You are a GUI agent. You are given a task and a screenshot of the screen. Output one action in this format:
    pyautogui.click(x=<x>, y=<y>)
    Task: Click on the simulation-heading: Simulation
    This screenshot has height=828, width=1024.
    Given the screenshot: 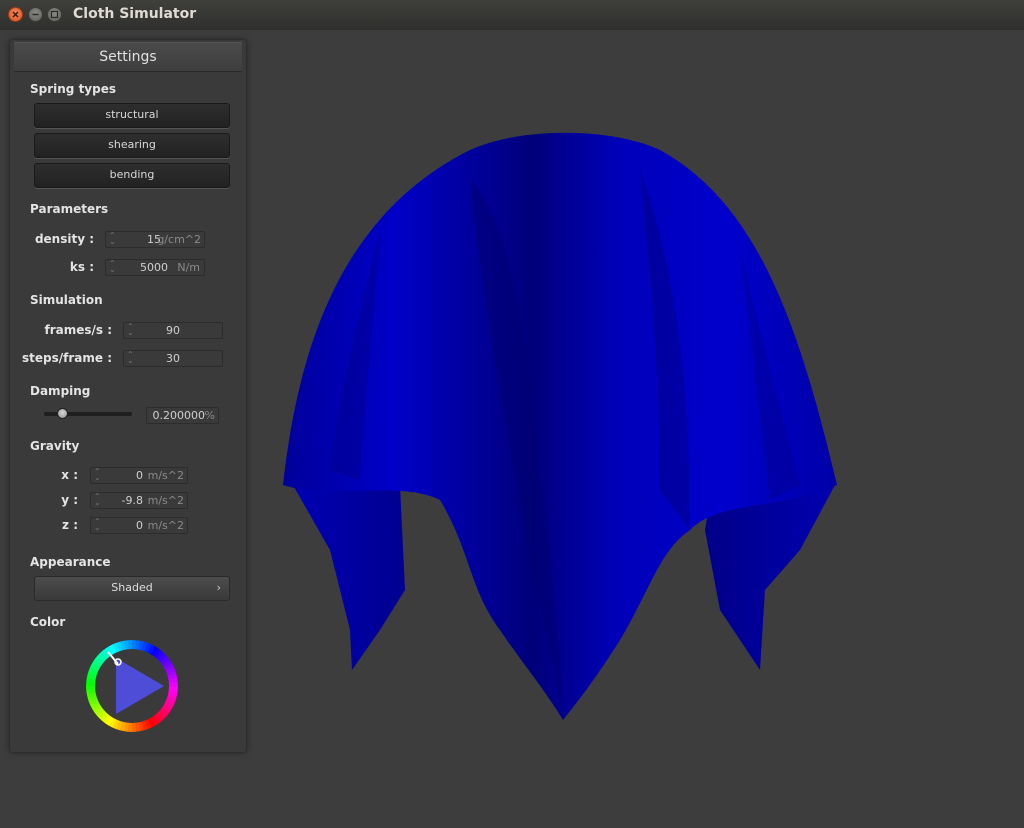 What is the action you would take?
    pyautogui.click(x=66, y=300)
    